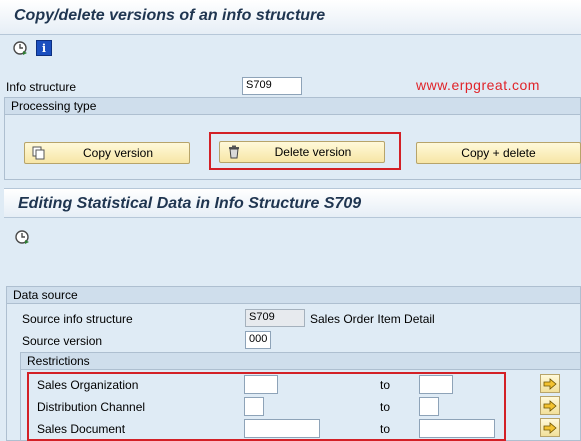 The height and width of the screenshot is (441, 581). I want to click on distribution-channel-from, so click(254, 406).